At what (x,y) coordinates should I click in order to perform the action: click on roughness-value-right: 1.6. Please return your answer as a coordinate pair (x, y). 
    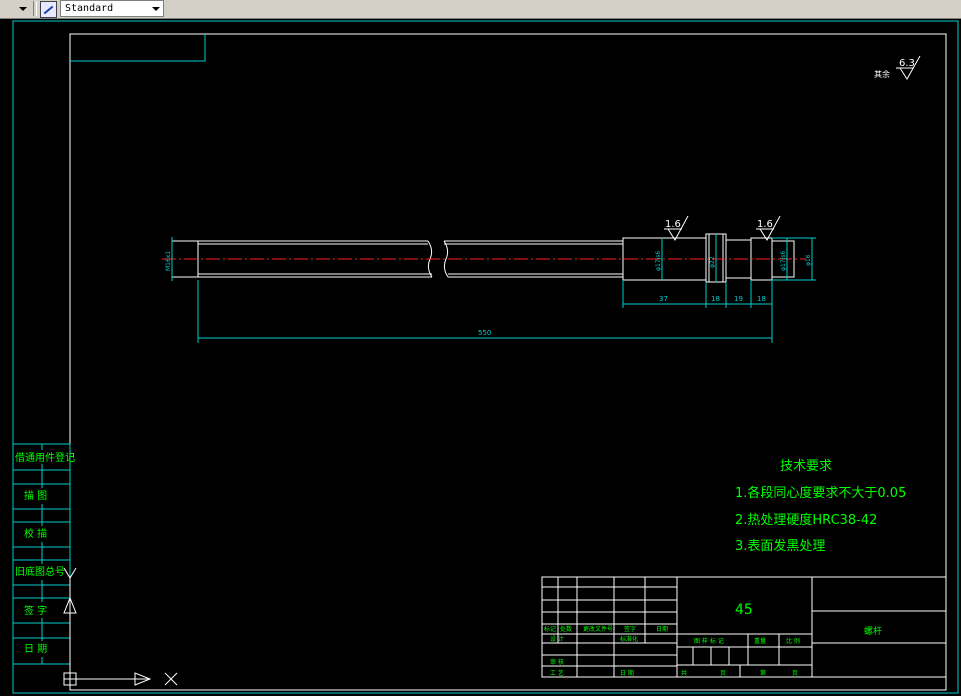
    Looking at the image, I should click on (765, 224).